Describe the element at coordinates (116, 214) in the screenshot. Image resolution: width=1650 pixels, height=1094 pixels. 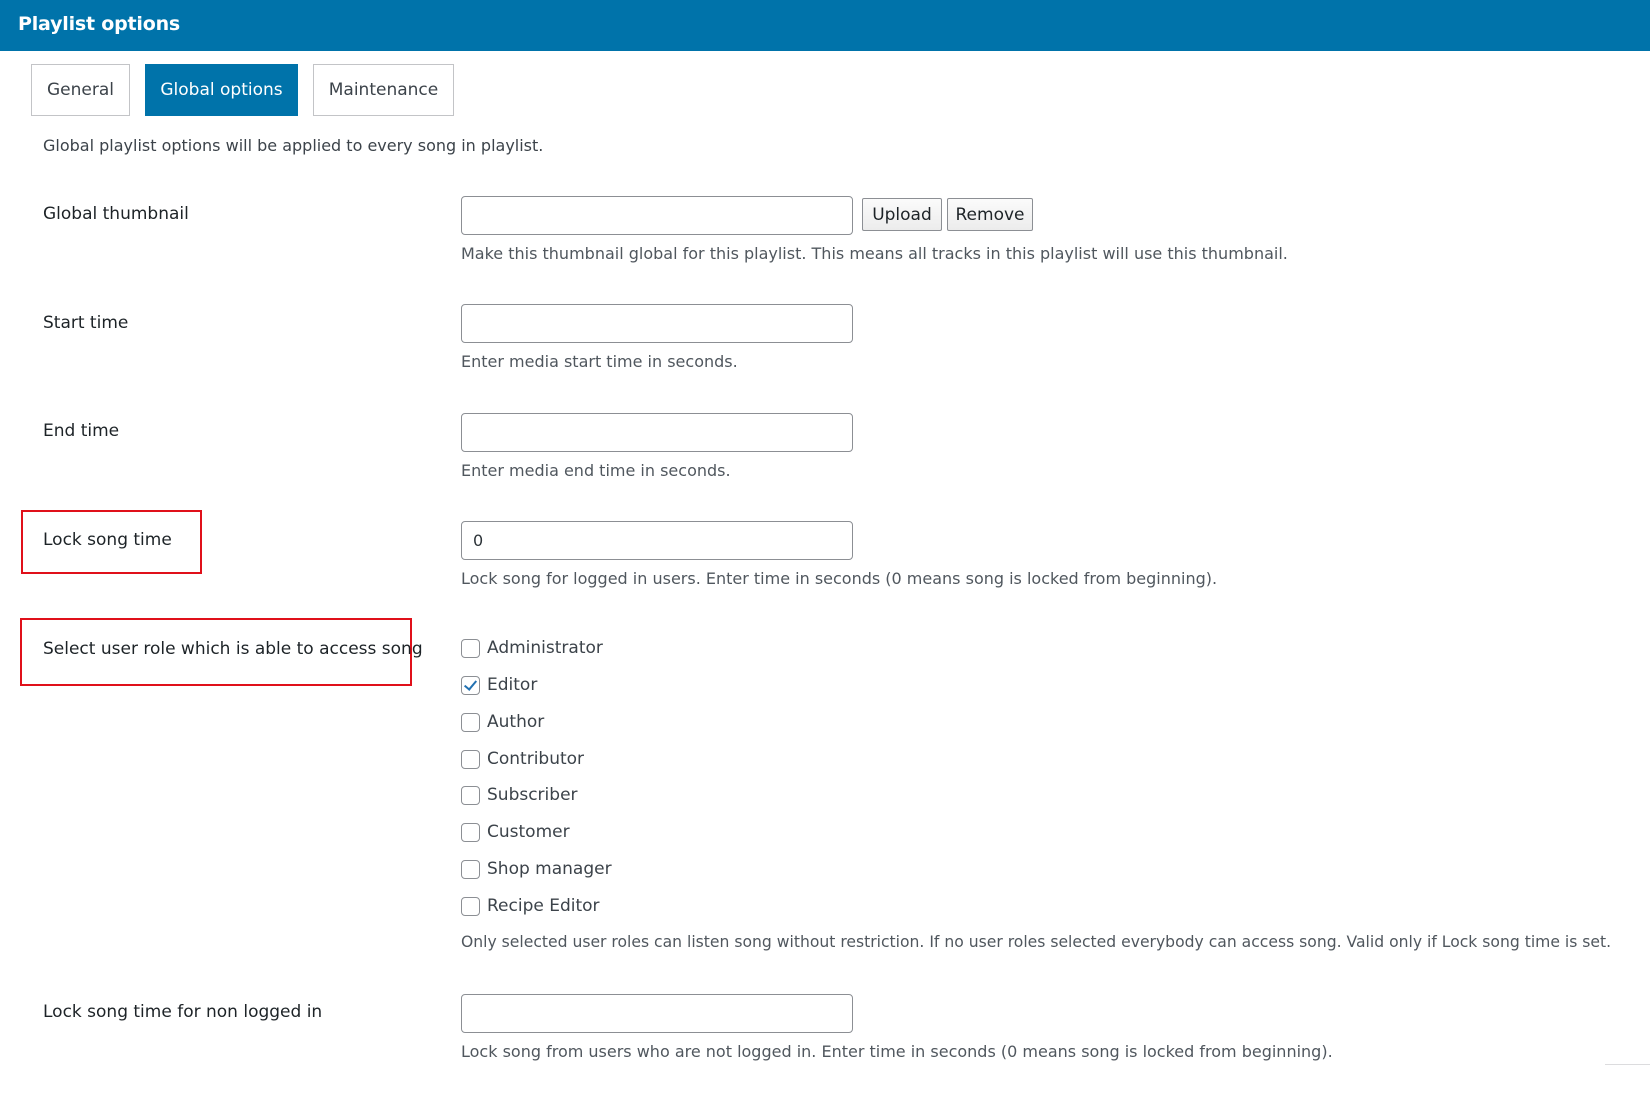
I see `global-thumbnail-label: Global thumbnail` at that location.